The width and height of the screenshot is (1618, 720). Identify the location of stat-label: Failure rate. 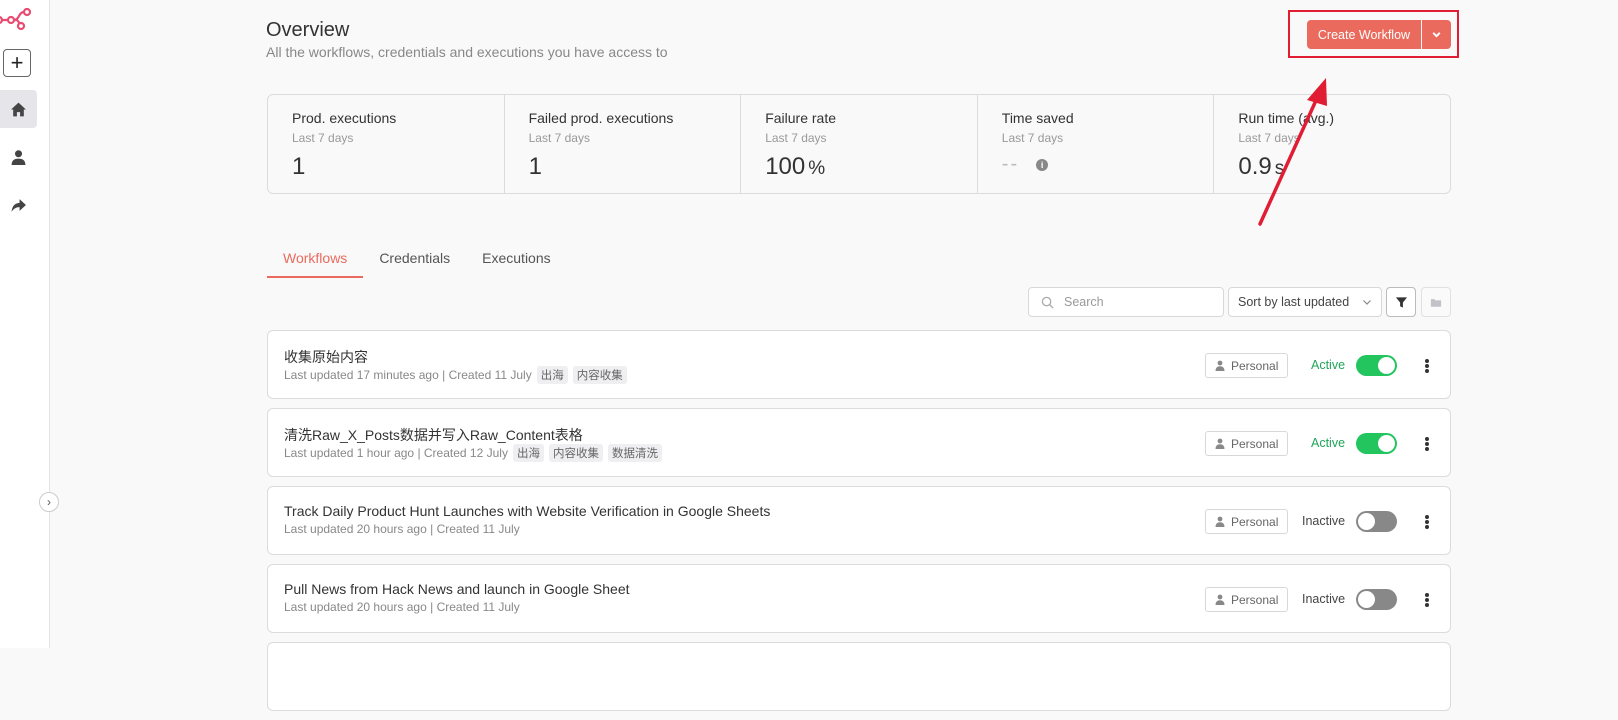
(800, 118).